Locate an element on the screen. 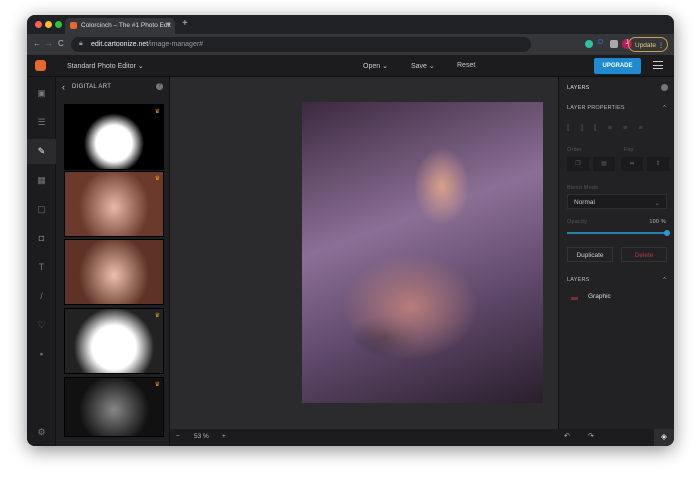 Image resolution: width=700 pixels, height=478 pixels. align-buttons: ⫿ ⫿ ⫿ ≡ ≡ ≡ is located at coordinates (605, 129).